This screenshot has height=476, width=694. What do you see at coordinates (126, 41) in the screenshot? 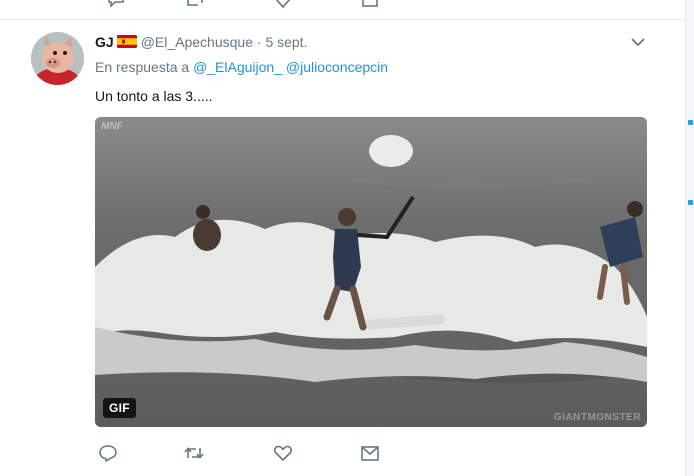
I see `spain-flag-icon` at bounding box center [126, 41].